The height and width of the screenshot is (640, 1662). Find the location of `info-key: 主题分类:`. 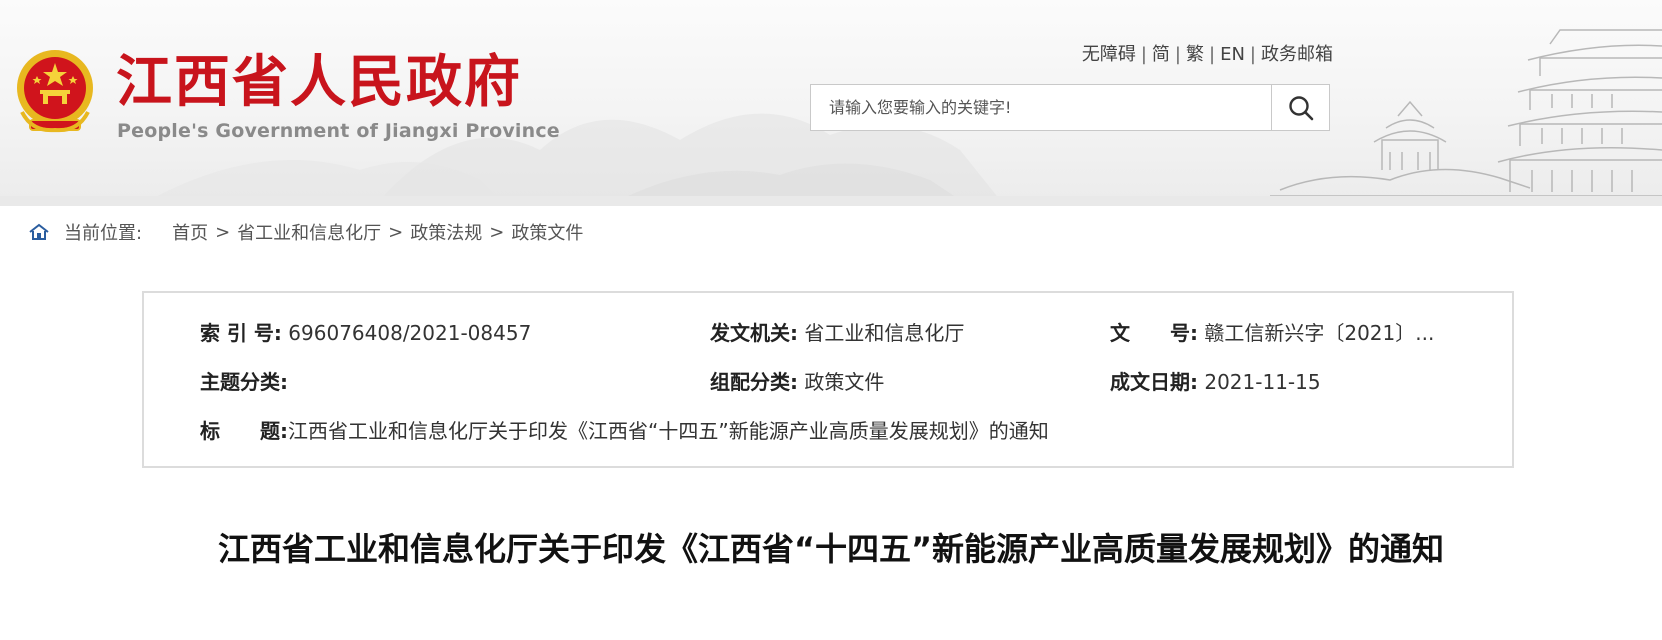

info-key: 主题分类: is located at coordinates (244, 382).